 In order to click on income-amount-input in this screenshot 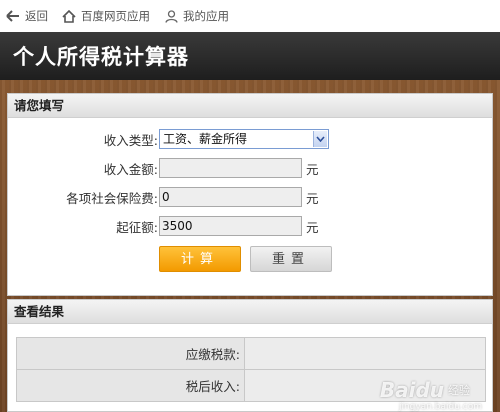, I will do `click(230, 168)`.